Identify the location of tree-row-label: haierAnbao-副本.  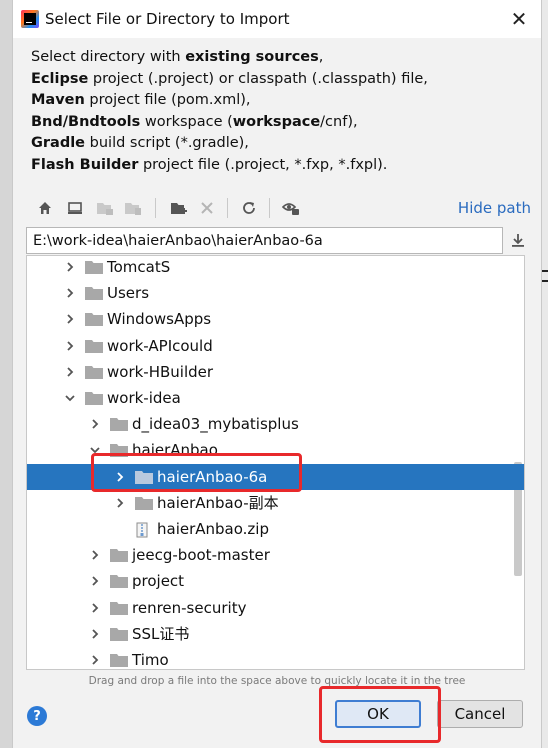
(218, 503).